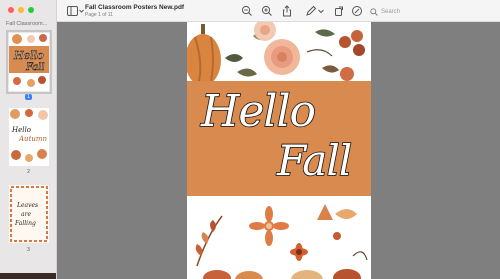 The height and width of the screenshot is (279, 500). What do you see at coordinates (28, 172) in the screenshot?
I see `page-number-2: 2` at bounding box center [28, 172].